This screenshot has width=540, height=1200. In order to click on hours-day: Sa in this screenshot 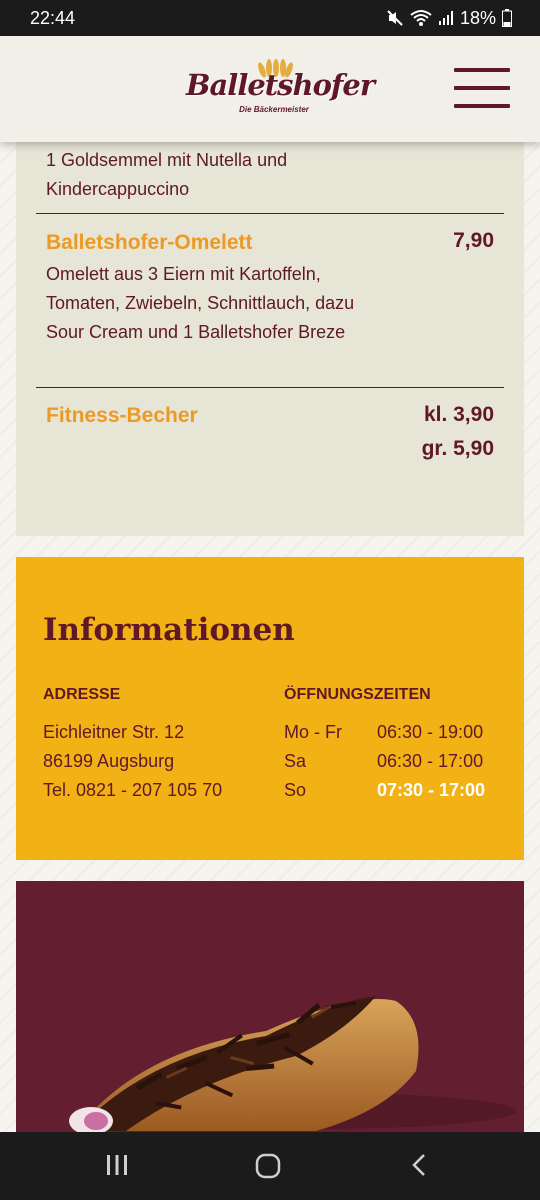, I will do `click(295, 761)`.